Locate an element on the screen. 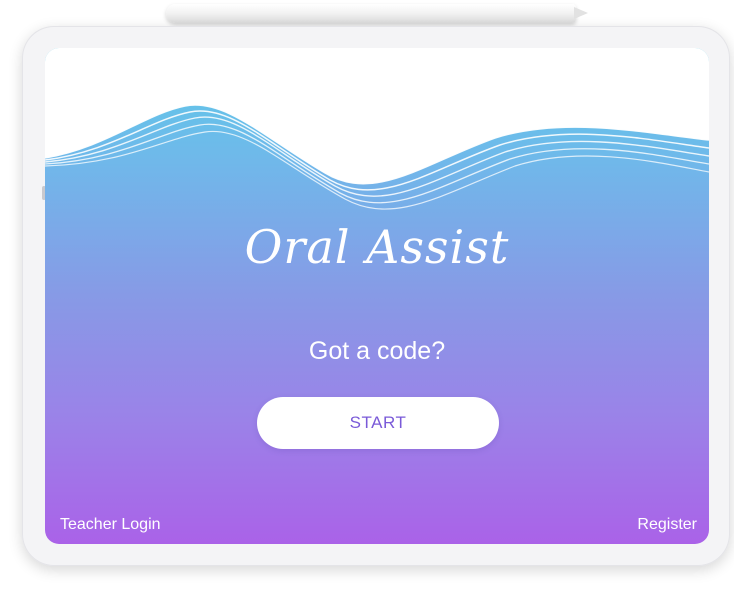 Image resolution: width=734 pixels, height=599 pixels. start-button: START is located at coordinates (378, 423).